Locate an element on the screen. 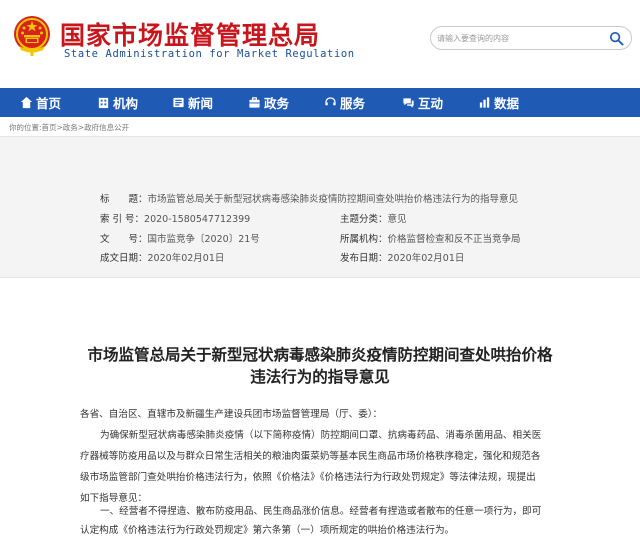  meta-dept-label: 所属机构： is located at coordinates (364, 239).